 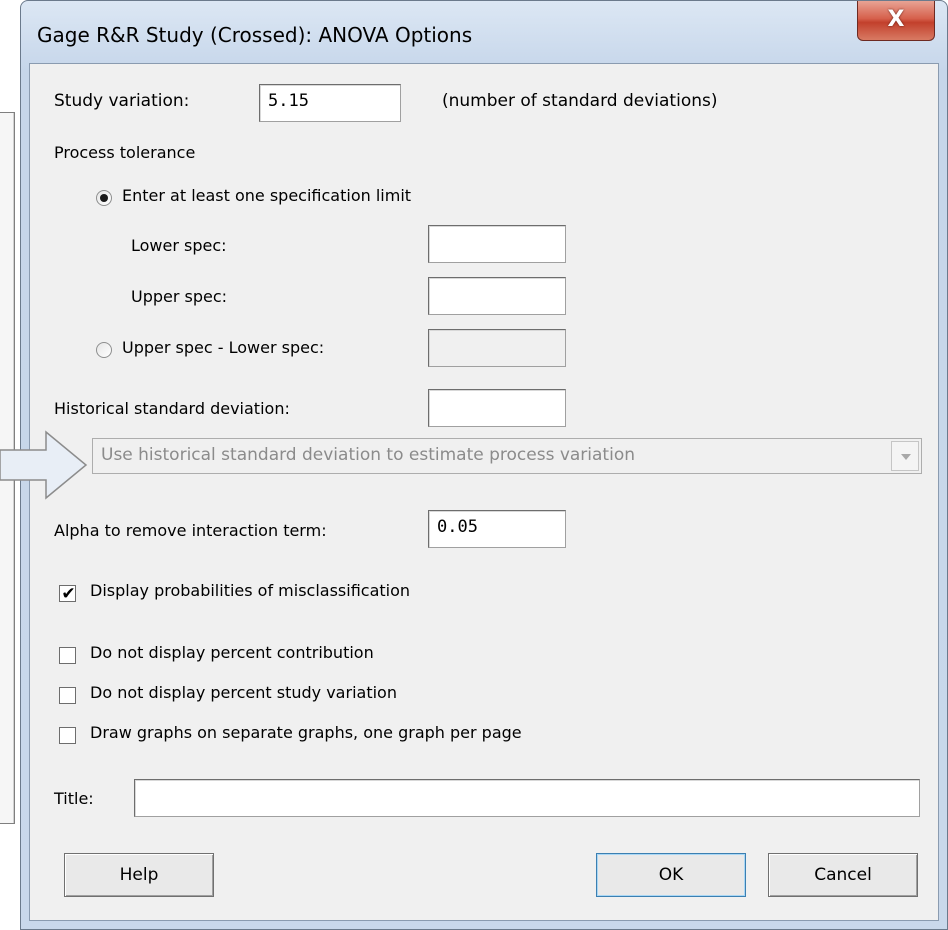 I want to click on checkmark-icon: ✔, so click(x=68, y=594).